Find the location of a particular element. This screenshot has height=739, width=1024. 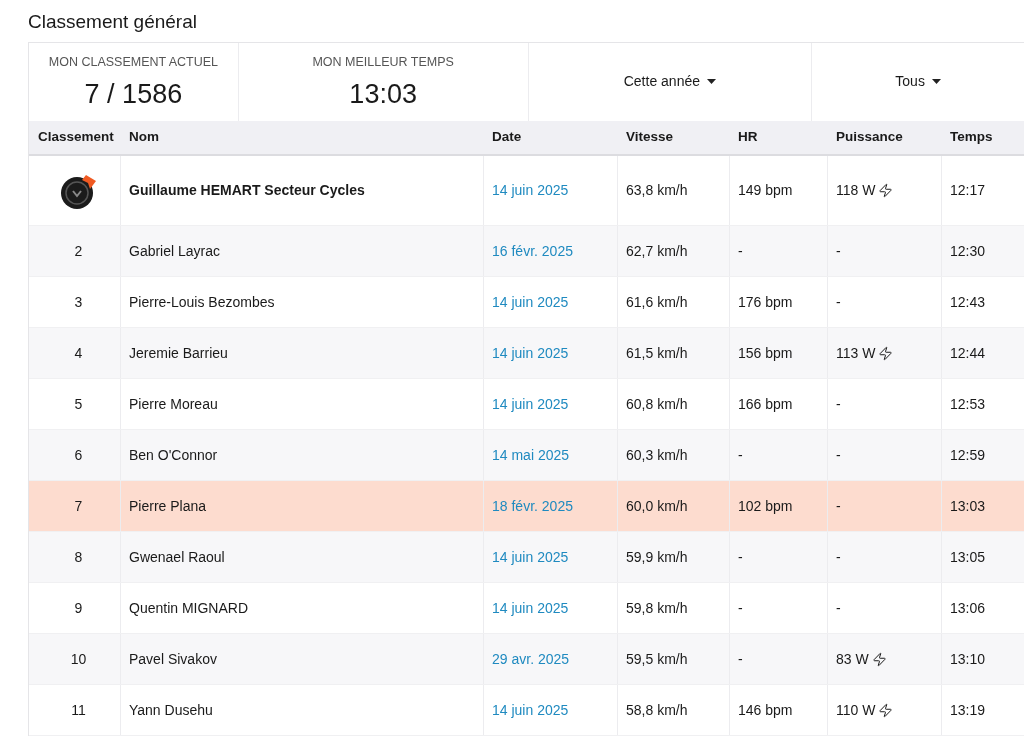

name-cell-text: Gwenael Raoul is located at coordinates (177, 557).